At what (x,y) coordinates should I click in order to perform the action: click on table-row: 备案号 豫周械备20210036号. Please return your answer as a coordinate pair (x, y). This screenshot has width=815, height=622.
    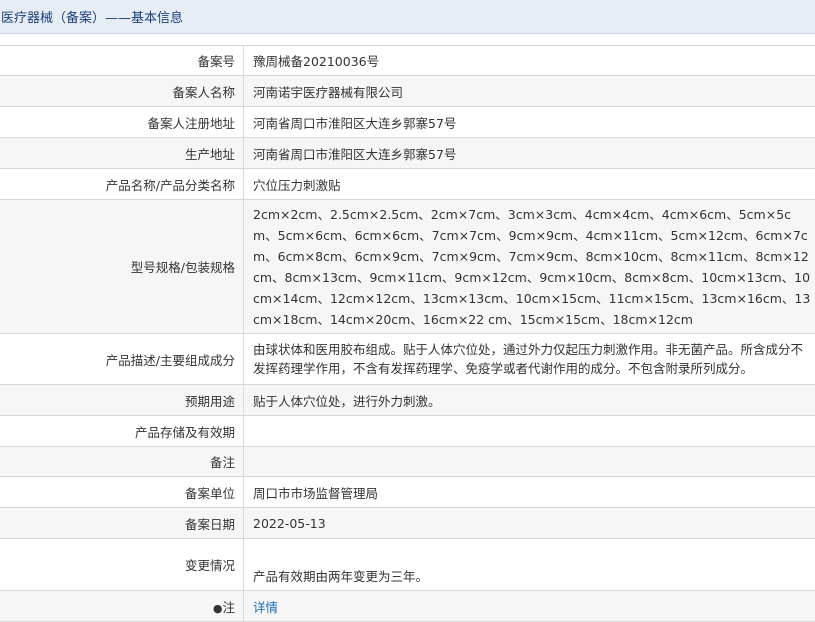
    Looking at the image, I should click on (407, 60).